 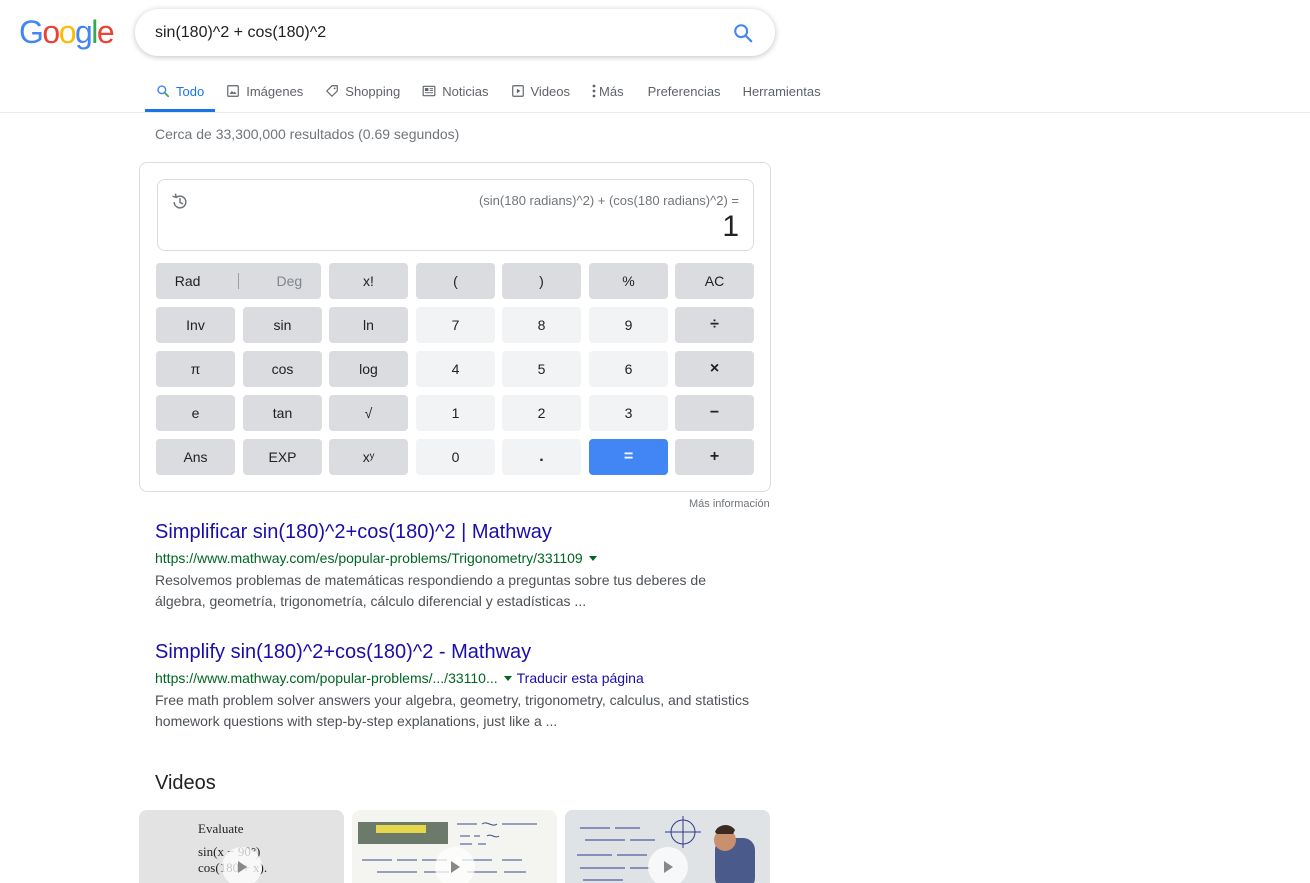 I want to click on tab-label: Todo, so click(x=190, y=91).